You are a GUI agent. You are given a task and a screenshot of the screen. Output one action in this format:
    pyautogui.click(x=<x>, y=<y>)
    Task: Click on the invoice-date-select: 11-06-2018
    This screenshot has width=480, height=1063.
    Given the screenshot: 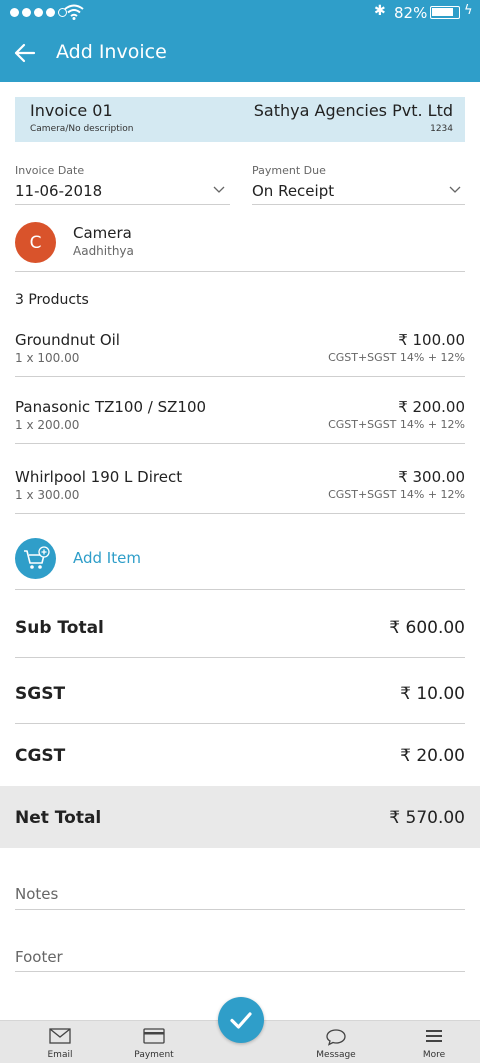 What is the action you would take?
    pyautogui.click(x=58, y=191)
    